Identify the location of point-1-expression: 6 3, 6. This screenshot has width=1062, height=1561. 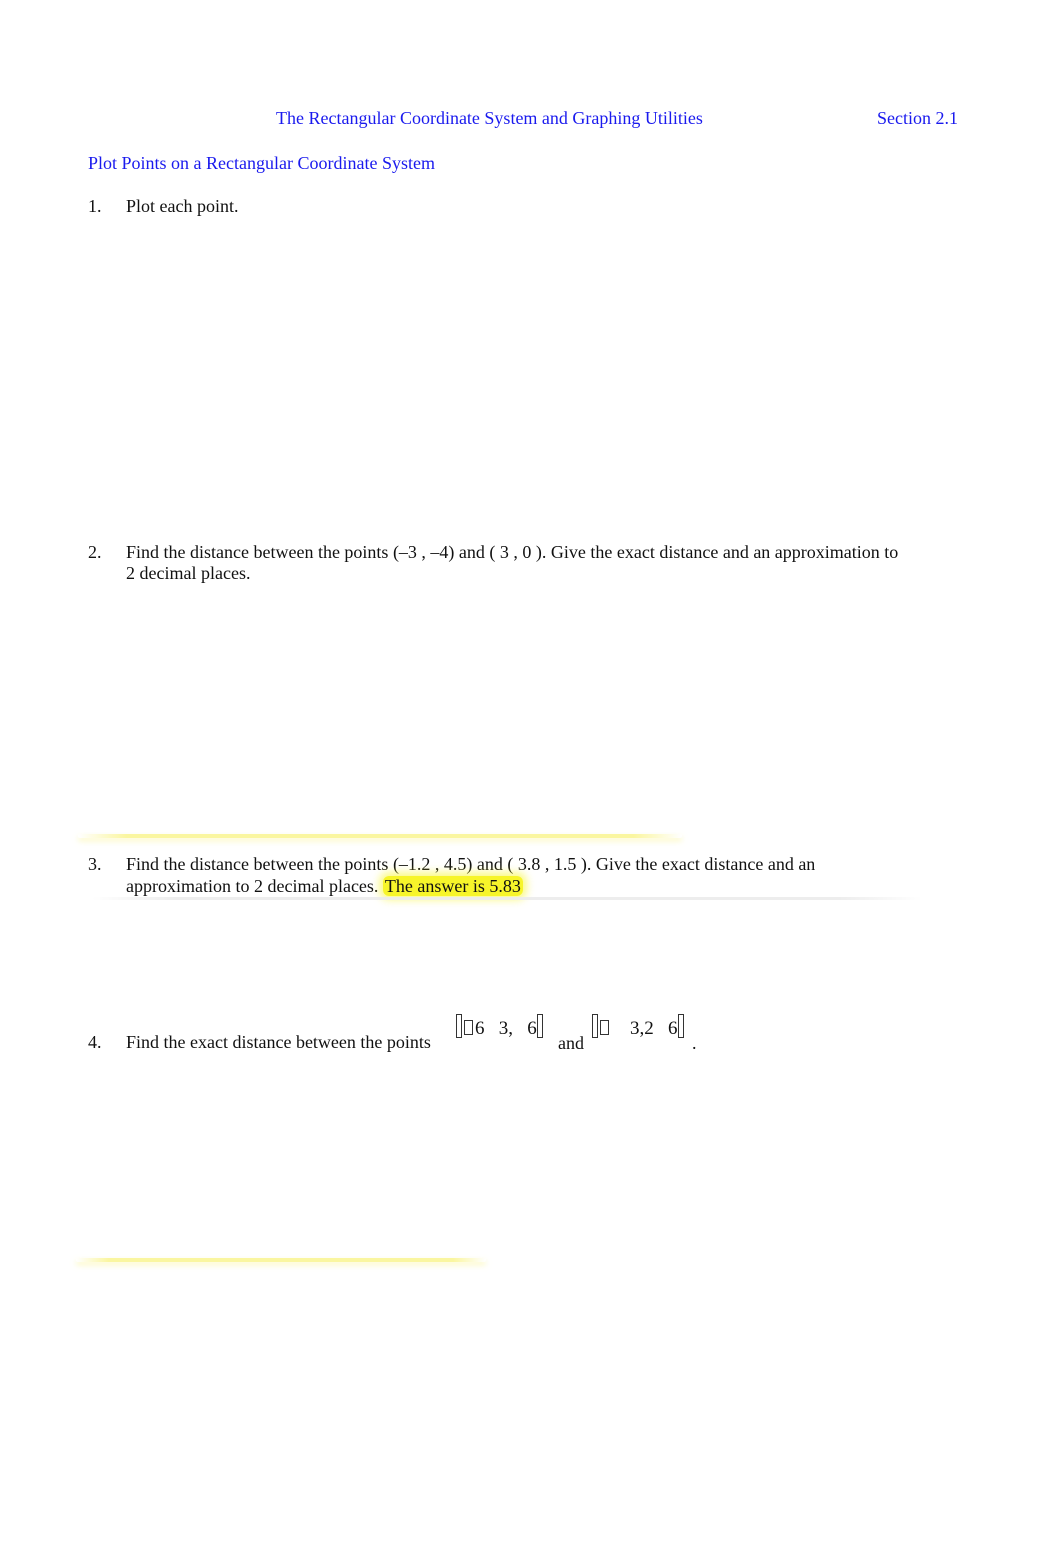
(499, 1027).